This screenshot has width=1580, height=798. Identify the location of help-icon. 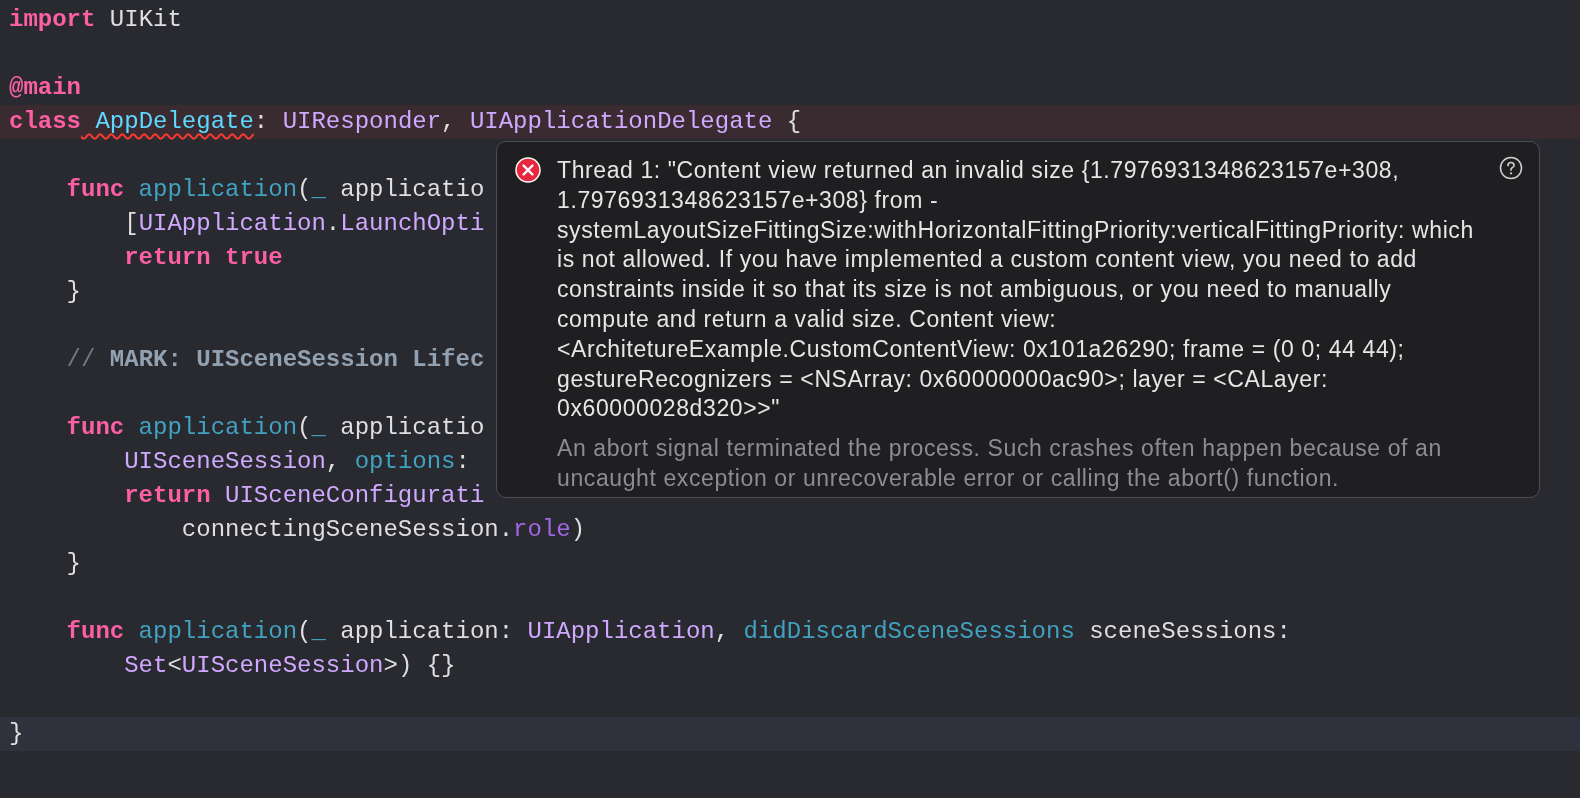
(1511, 168).